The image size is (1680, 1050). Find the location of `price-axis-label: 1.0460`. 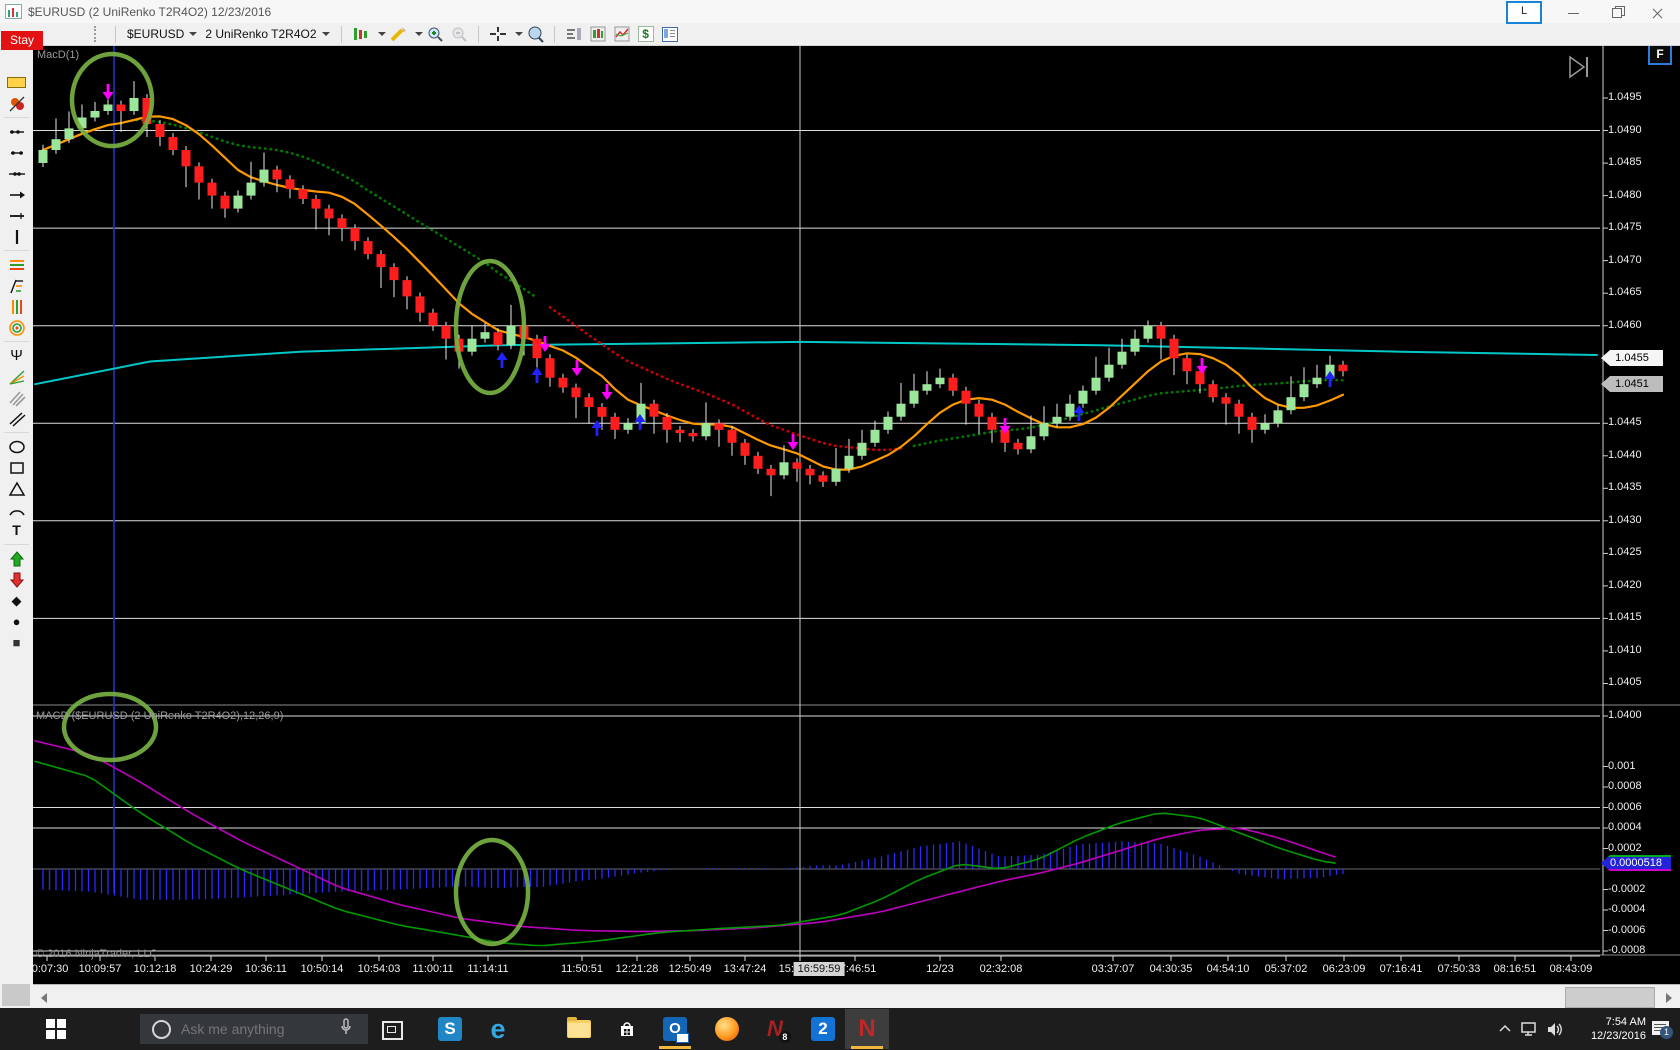

price-axis-label: 1.0460 is located at coordinates (1625, 325).